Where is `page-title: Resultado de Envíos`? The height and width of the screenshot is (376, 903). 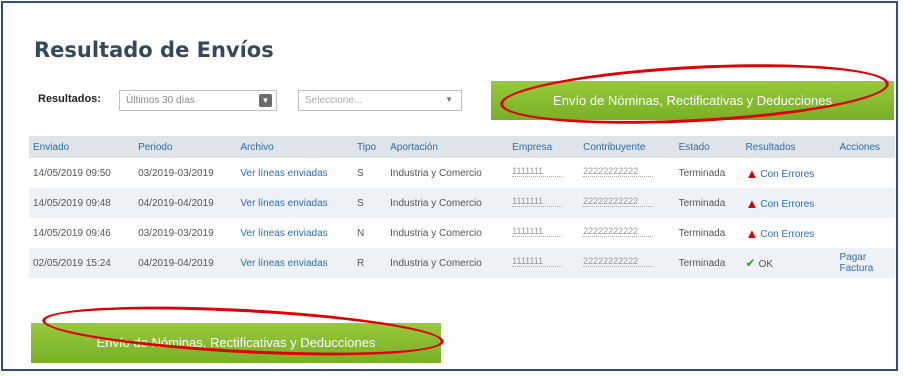 page-title: Resultado de Envíos is located at coordinates (154, 50).